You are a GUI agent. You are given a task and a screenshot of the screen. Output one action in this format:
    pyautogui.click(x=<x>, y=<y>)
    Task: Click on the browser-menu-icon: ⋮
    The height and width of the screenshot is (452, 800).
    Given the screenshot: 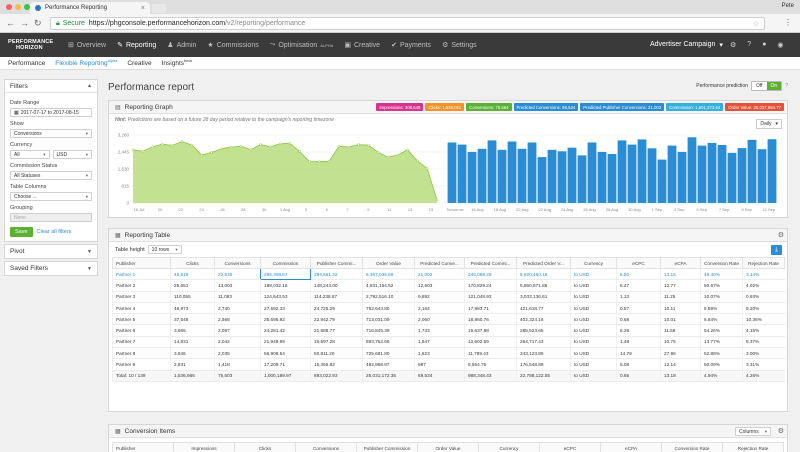 What is the action you would take?
    pyautogui.click(x=788, y=22)
    